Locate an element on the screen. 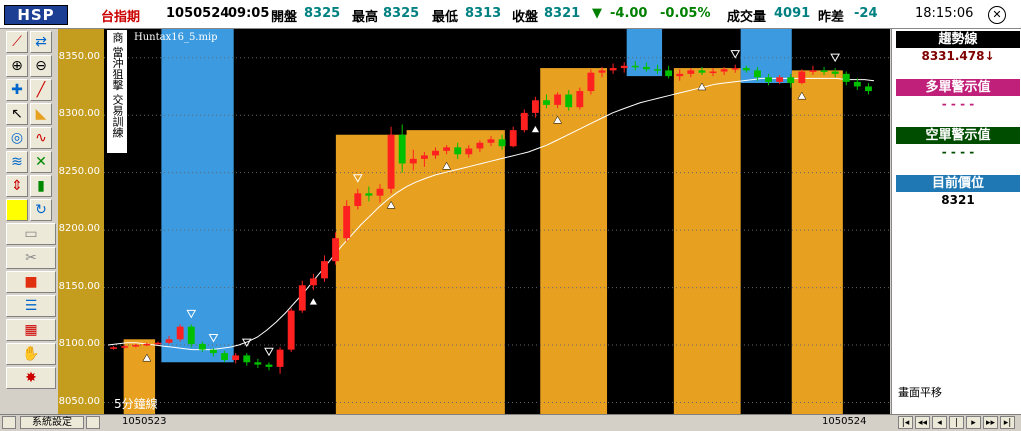 Image resolution: width=1021 pixels, height=431 pixels. side-label-1: 商 is located at coordinates (117, 37).